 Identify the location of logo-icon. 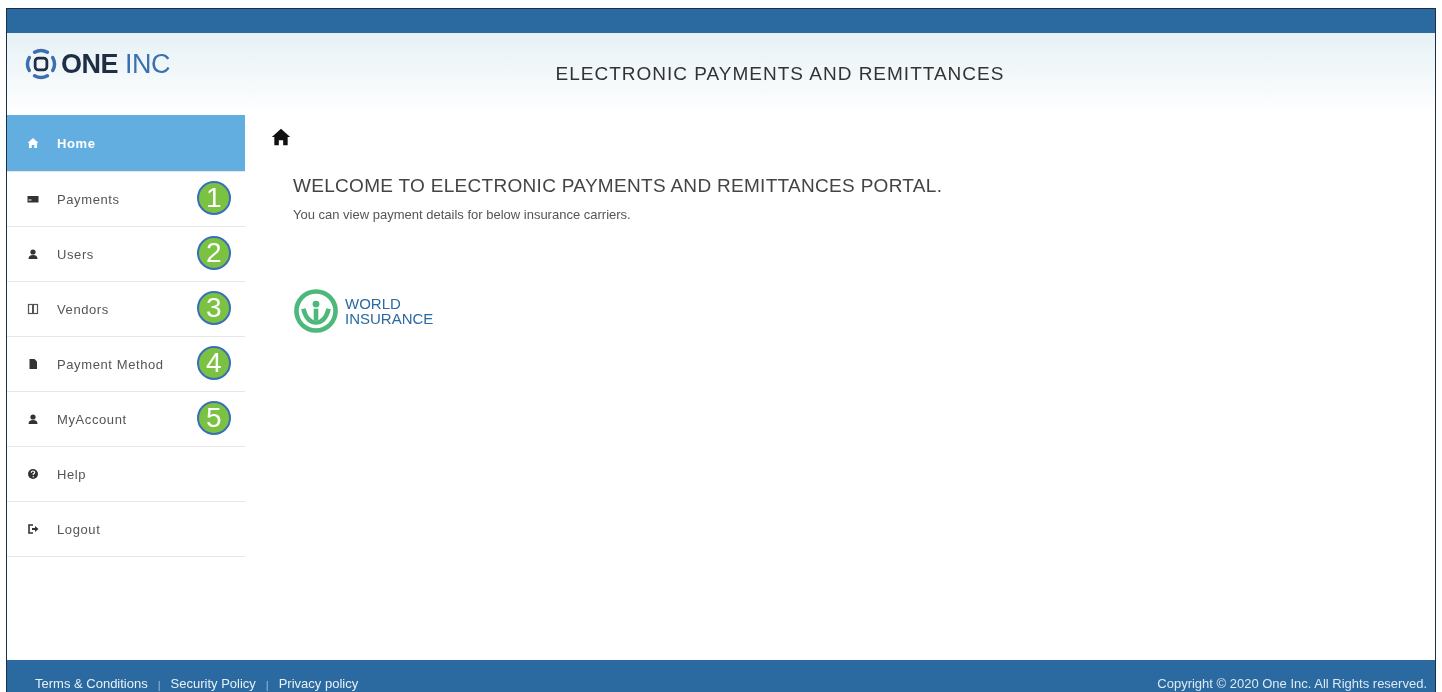
(41, 64).